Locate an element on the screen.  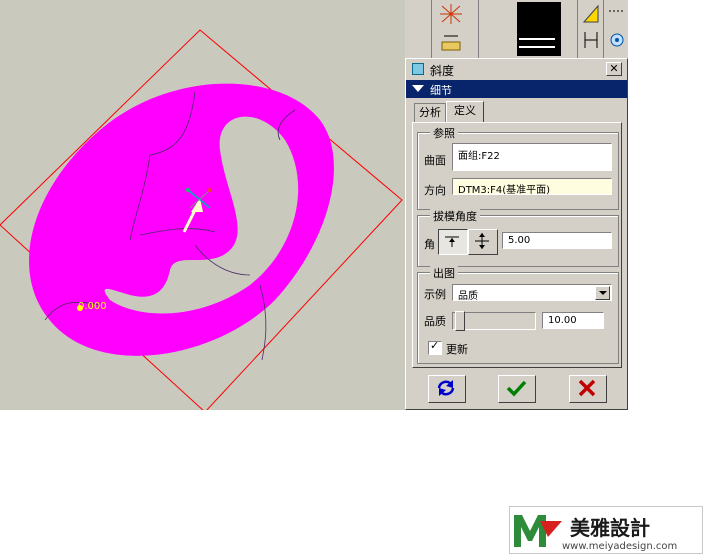
tab-analysis: 分析 is located at coordinates (430, 113).